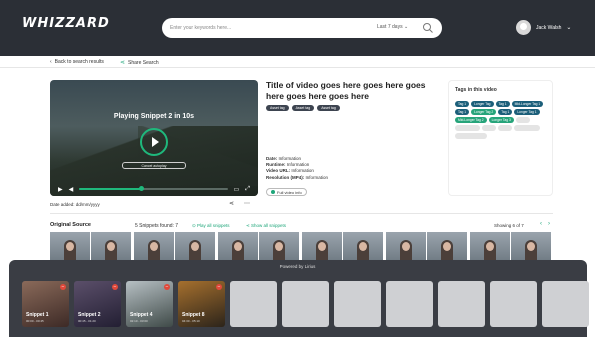 Image resolution: width=595 pixels, height=337 pixels. I want to click on metadata-row: Resolution (MP4): Information, so click(297, 178).